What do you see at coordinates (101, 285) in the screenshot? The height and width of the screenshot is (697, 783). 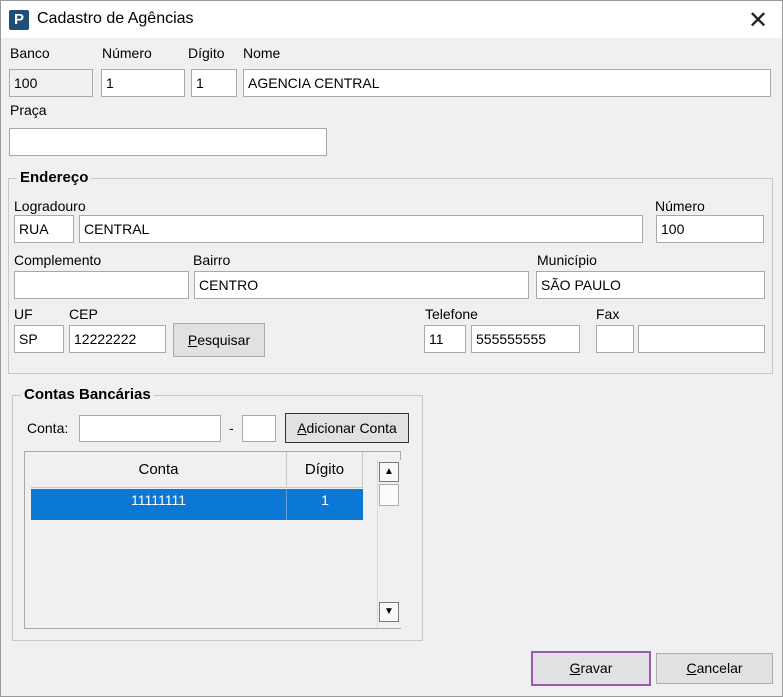 I see `complemento-field` at bounding box center [101, 285].